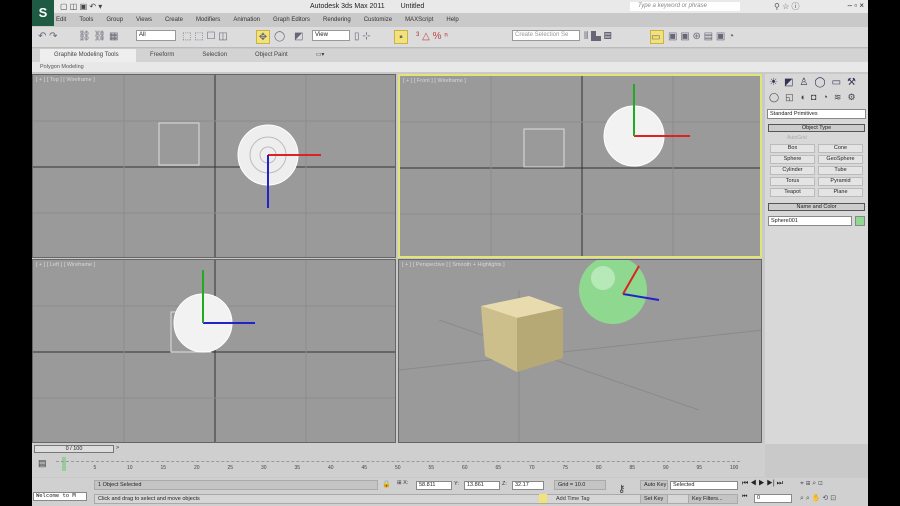 This screenshot has width=900, height=506. Describe the element at coordinates (452, 20) in the screenshot. I see `menu-help: Help` at that location.